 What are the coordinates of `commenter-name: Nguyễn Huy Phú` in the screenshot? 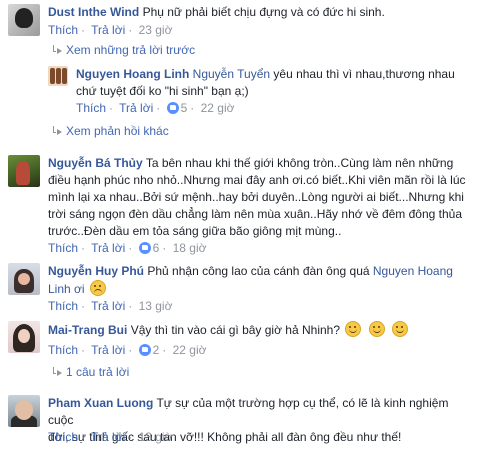 It's located at (96, 271).